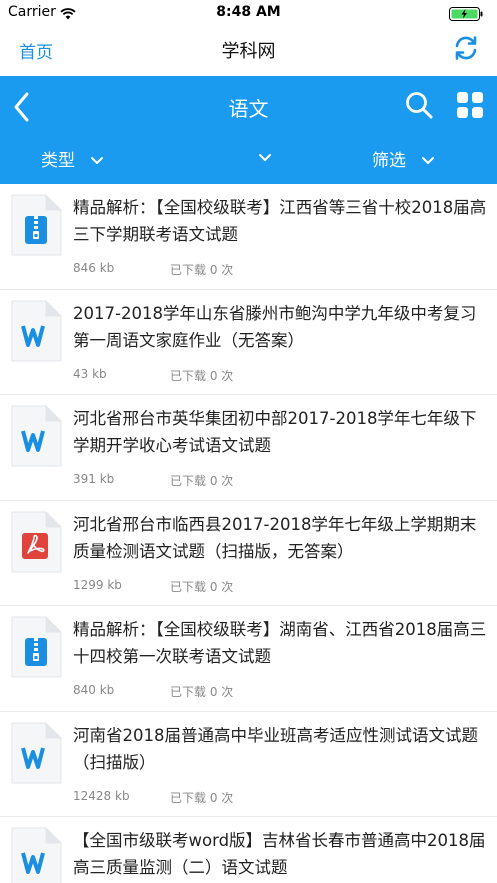 The height and width of the screenshot is (883, 497). Describe the element at coordinates (280, 643) in the screenshot. I see `item-title: 精品解析：【全国校级联考】湖南省、江西省2018届高三十四校第一次联考语文试题` at that location.